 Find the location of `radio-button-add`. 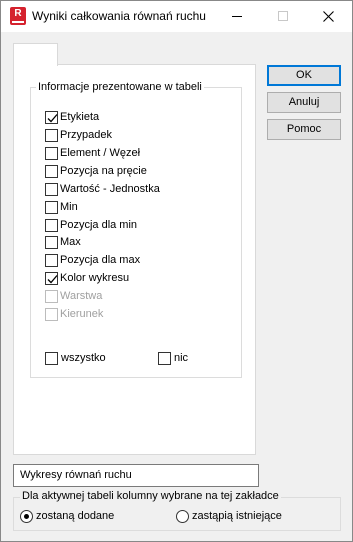

radio-button-add is located at coordinates (26, 516).